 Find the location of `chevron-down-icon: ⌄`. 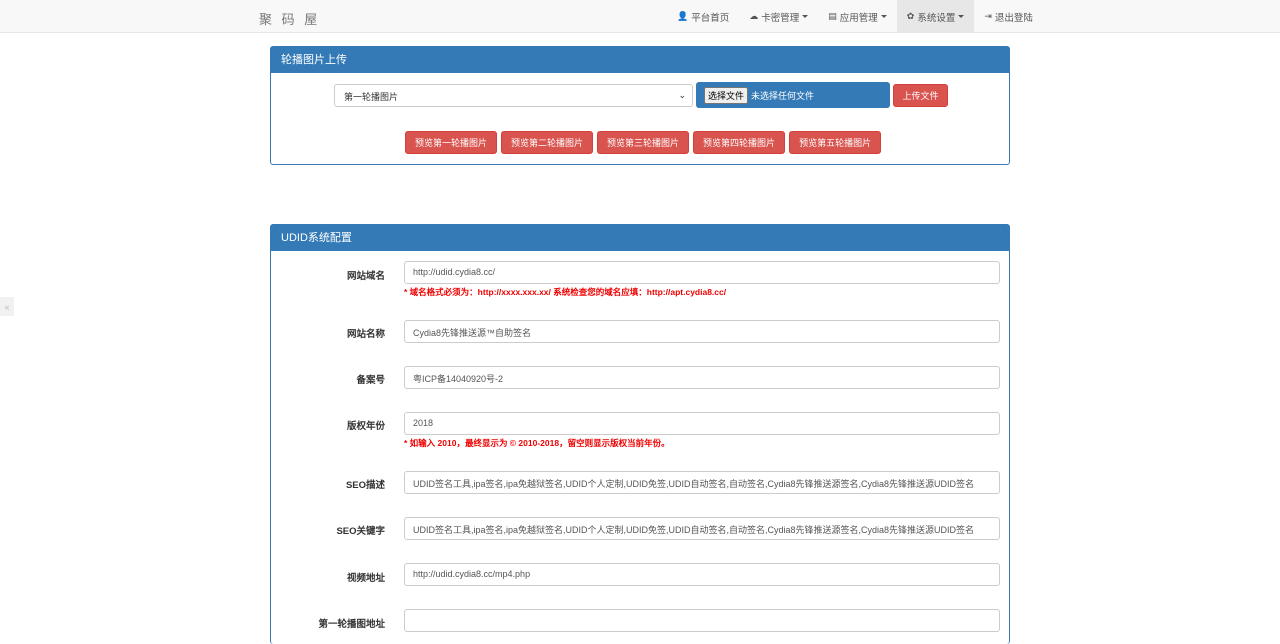

chevron-down-icon: ⌄ is located at coordinates (682, 95).